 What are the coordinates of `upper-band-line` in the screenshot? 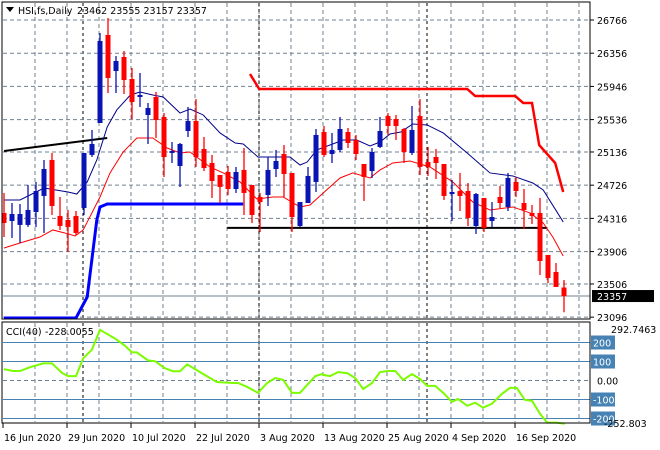 It's located at (406, 133).